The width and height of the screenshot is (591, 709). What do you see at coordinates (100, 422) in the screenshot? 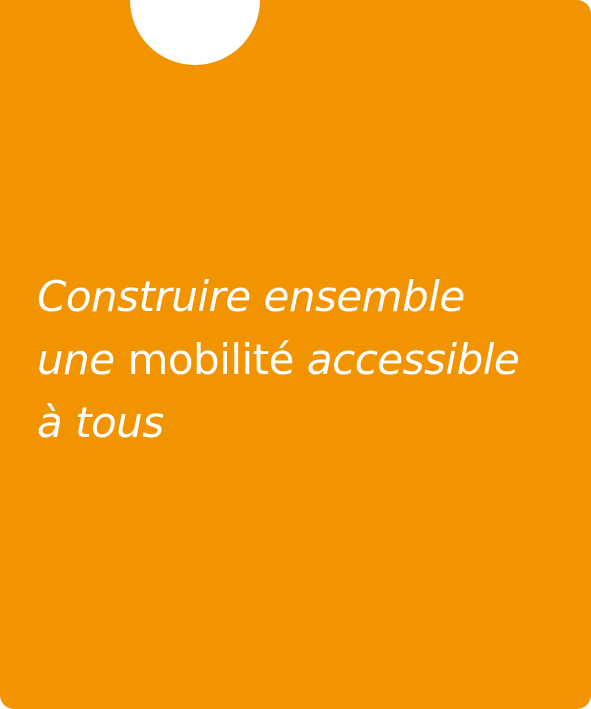
I see `headline-line-3: à tous` at bounding box center [100, 422].